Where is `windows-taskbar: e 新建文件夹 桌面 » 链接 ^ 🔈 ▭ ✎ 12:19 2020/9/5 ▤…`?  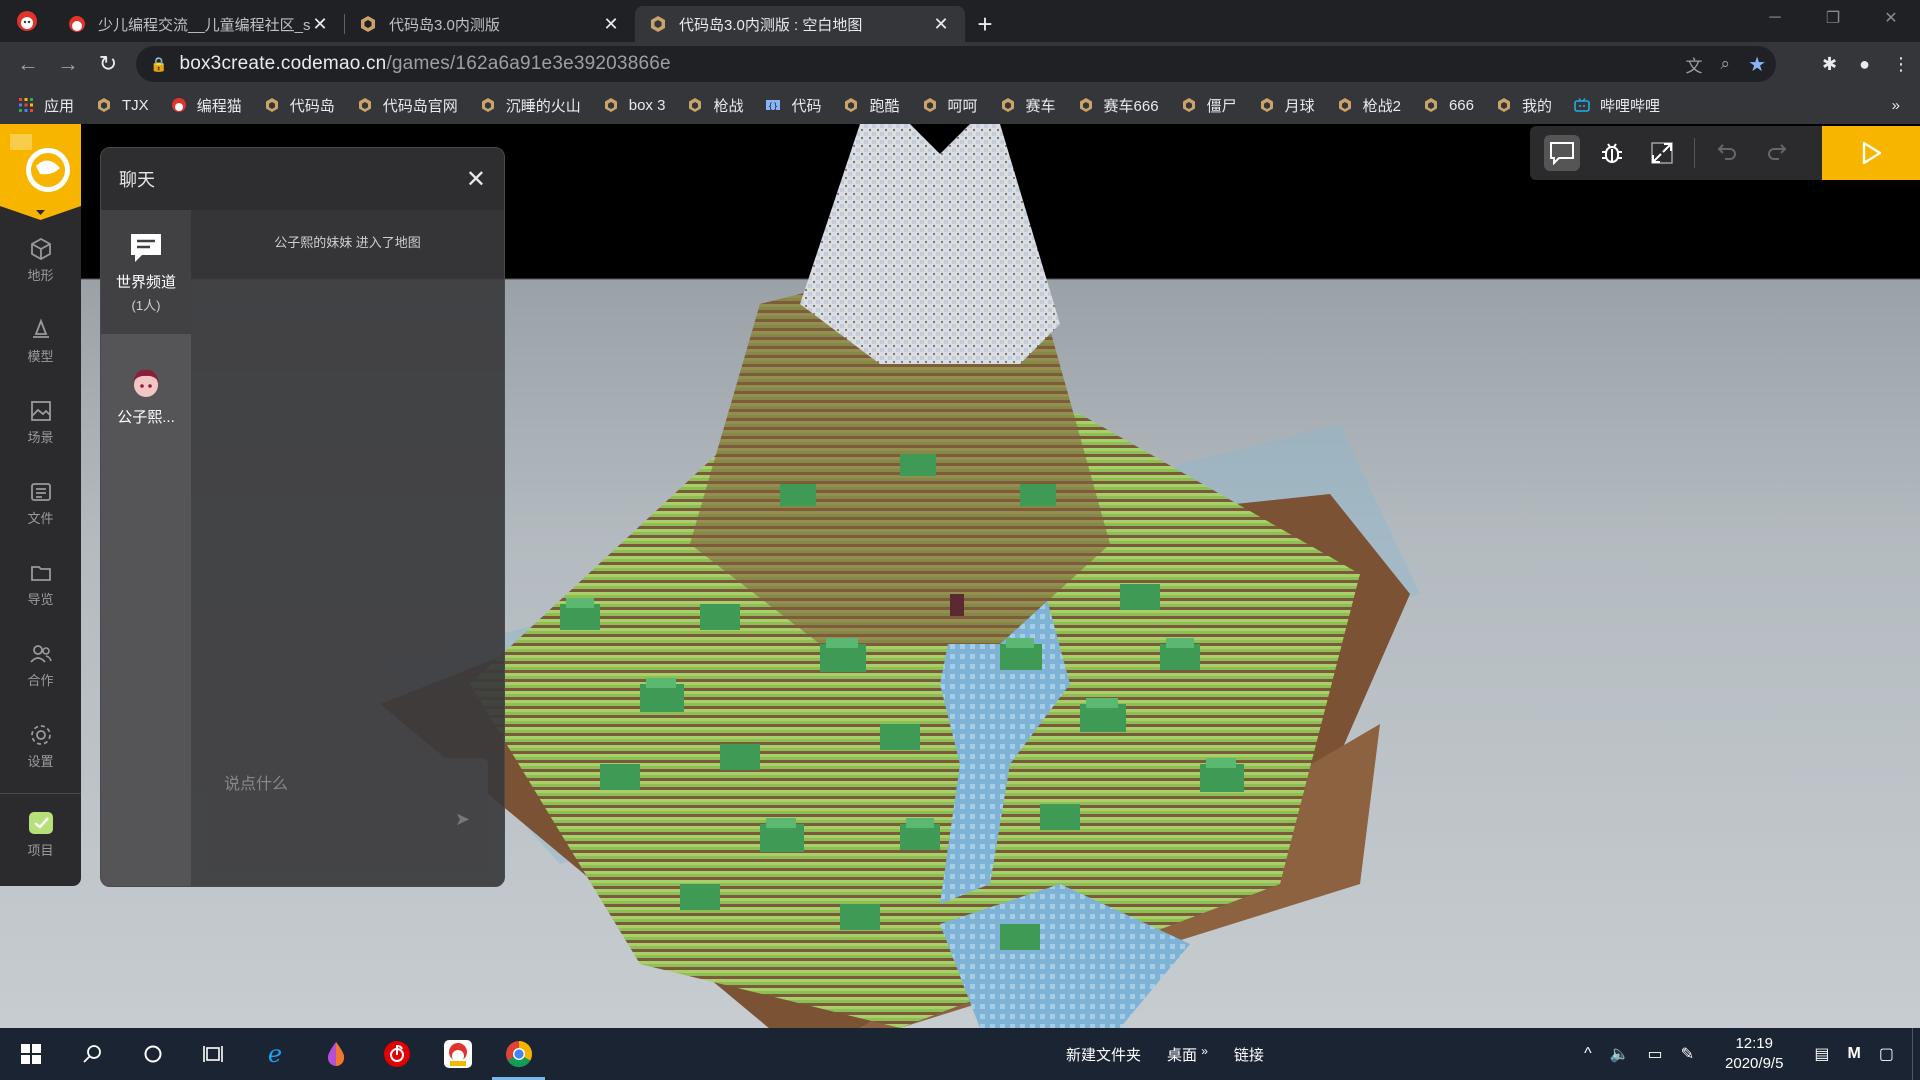
windows-taskbar: e 新建文件夹 桌面 » 链接 ^ 🔈 ▭ ✎ 12:19 2020/9/5 ▤… is located at coordinates (960, 1054).